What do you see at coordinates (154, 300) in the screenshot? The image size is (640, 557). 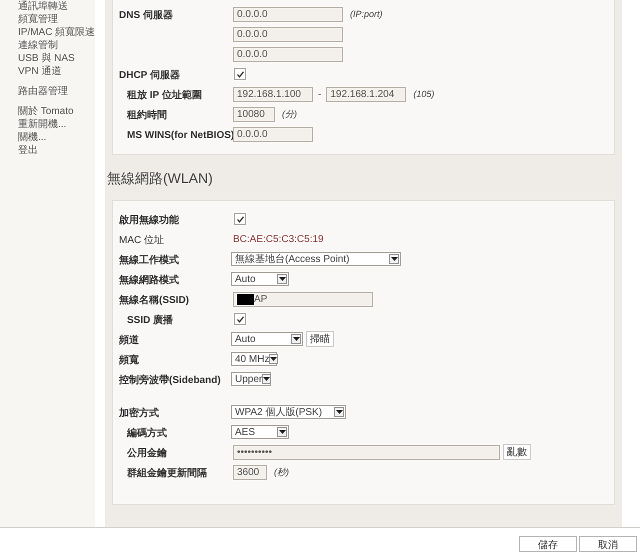 I see `field-label: 無線名稱(SSID)` at bounding box center [154, 300].